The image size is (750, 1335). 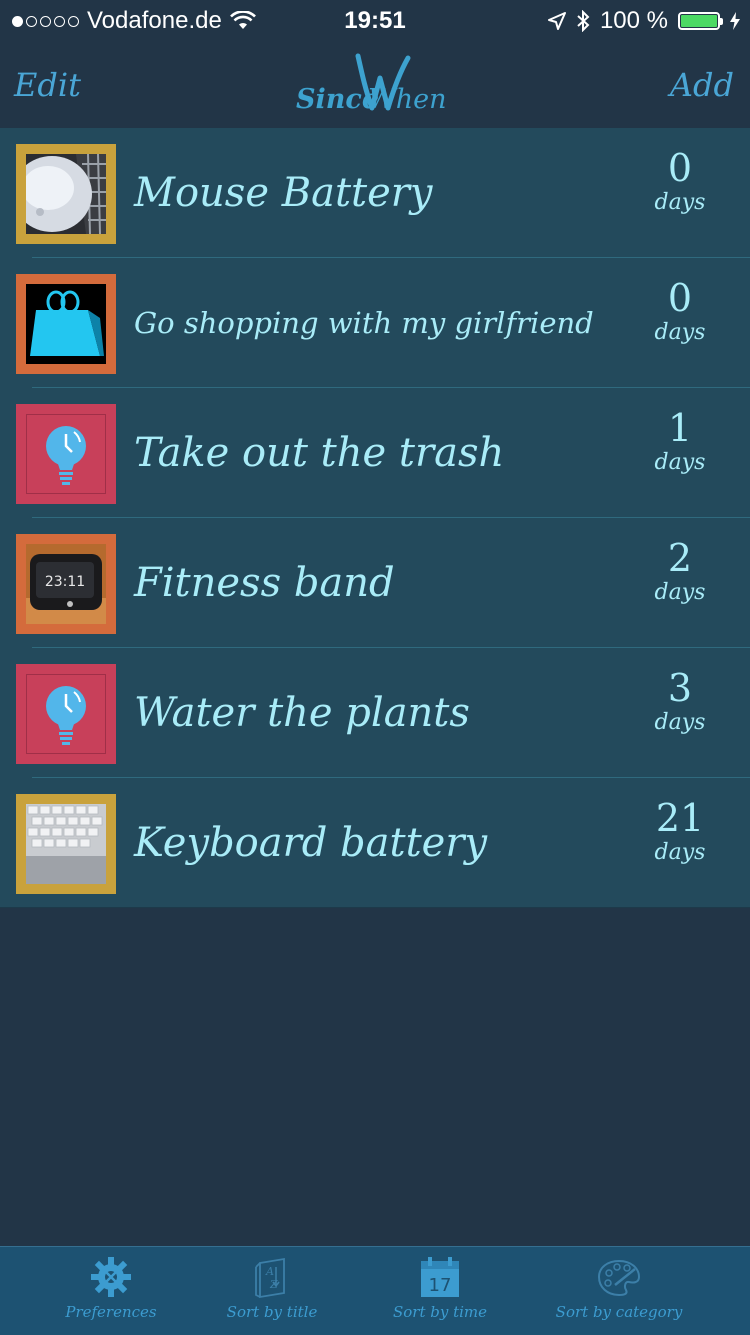 What do you see at coordinates (111, 1277) in the screenshot?
I see `gear-icon` at bounding box center [111, 1277].